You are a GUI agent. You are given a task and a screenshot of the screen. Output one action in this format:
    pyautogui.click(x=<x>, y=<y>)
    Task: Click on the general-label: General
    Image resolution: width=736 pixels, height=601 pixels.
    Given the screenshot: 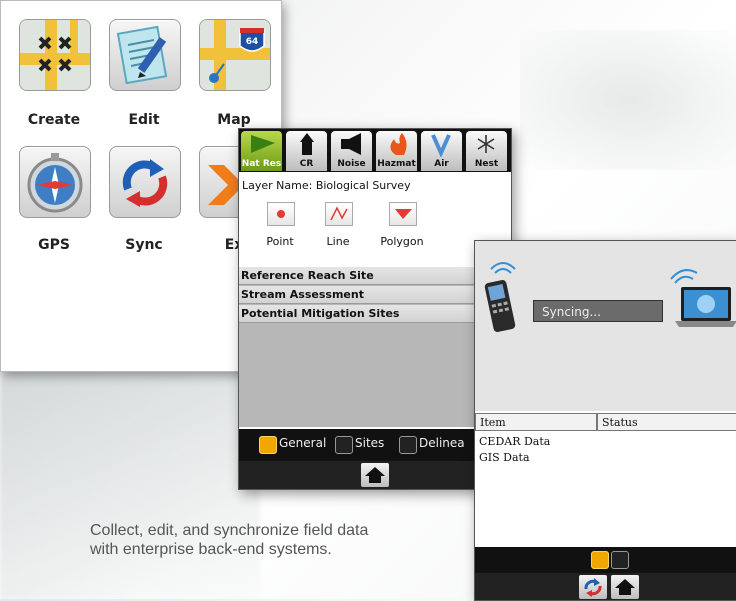 What is the action you would take?
    pyautogui.click(x=303, y=443)
    